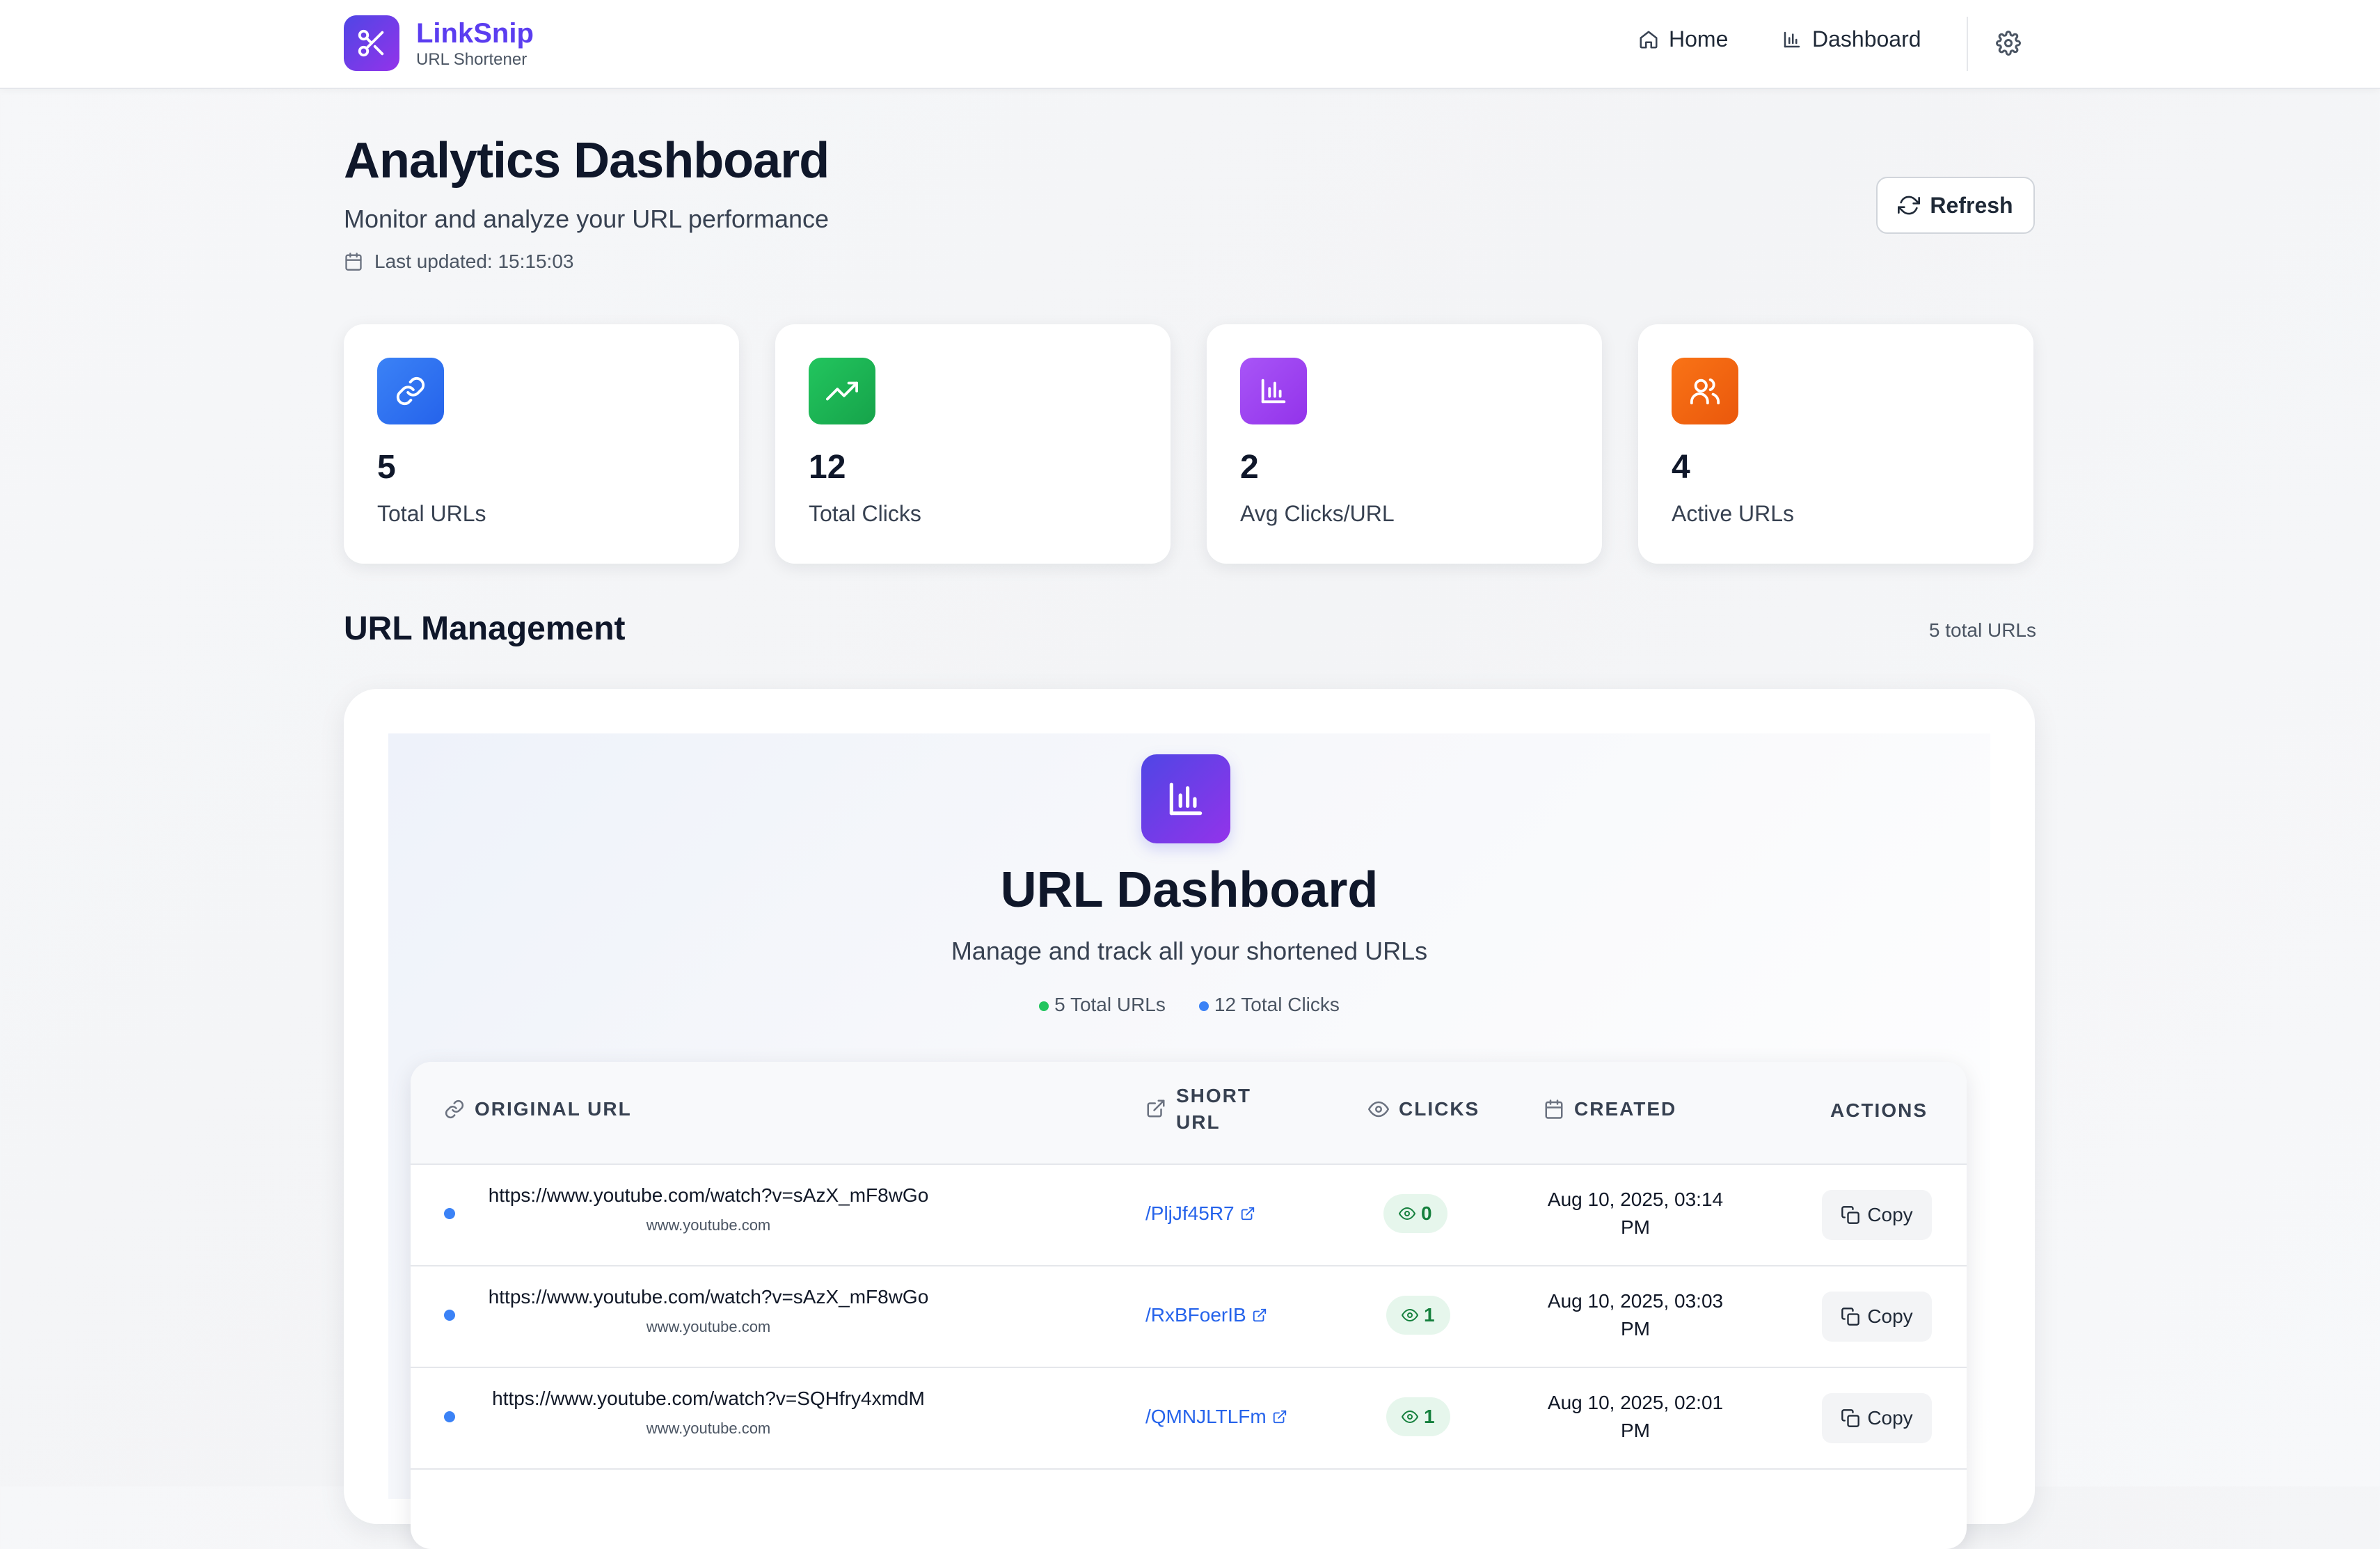 The image size is (2380, 1549). What do you see at coordinates (386, 467) in the screenshot?
I see `stat-value: 5` at bounding box center [386, 467].